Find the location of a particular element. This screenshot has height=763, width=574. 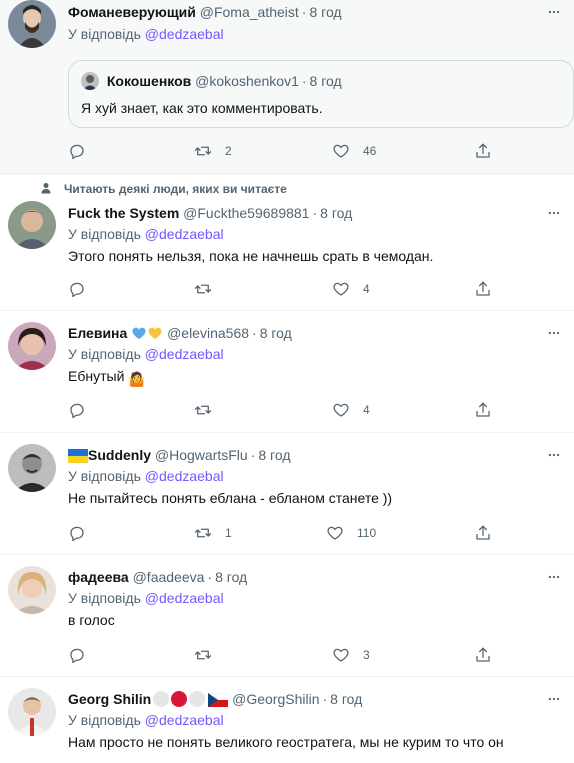

quoted-handle: @kokoshenkov1 is located at coordinates (247, 81).